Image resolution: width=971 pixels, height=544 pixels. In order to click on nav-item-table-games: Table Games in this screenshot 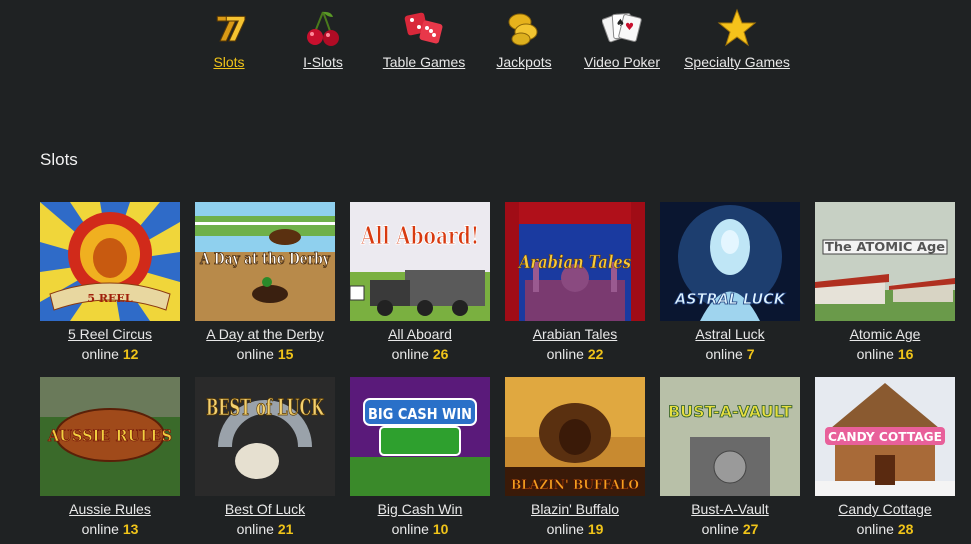, I will do `click(424, 39)`.